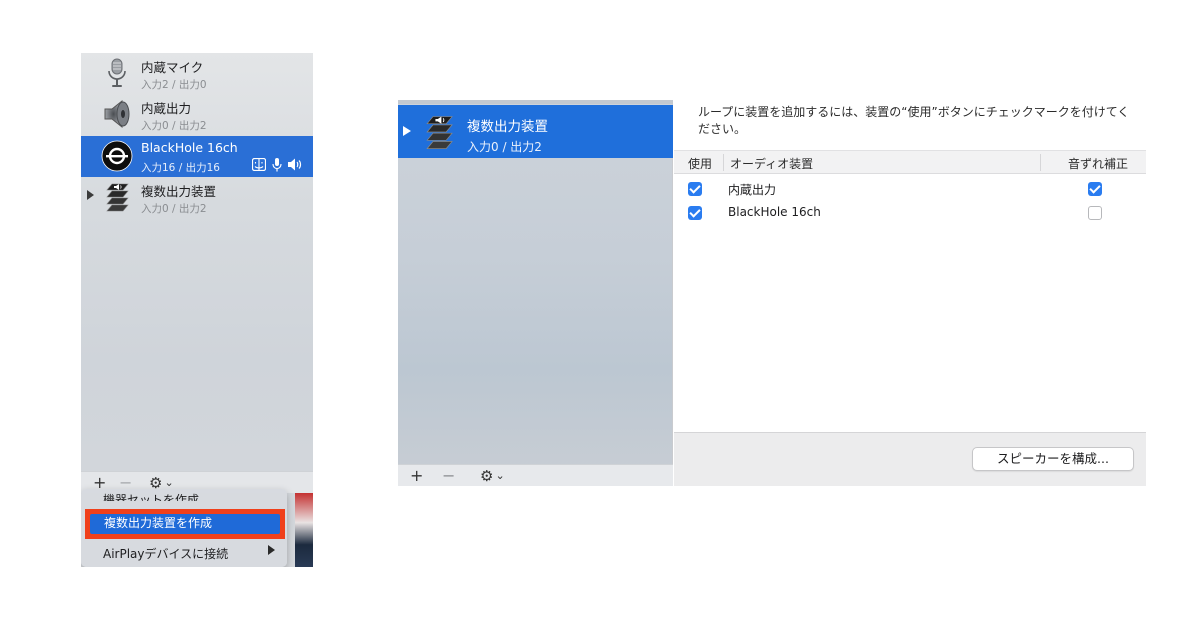  I want to click on table-row: BlackHole 16ch, so click(910, 213).